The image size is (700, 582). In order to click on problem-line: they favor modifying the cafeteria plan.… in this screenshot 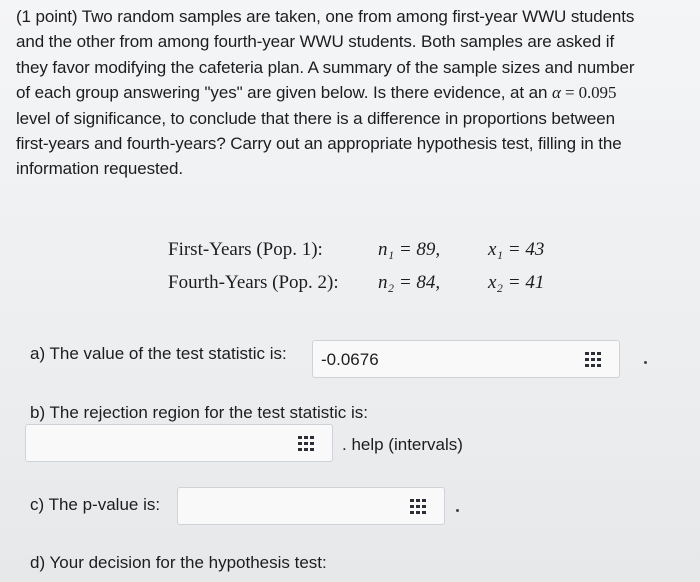, I will do `click(325, 67)`.